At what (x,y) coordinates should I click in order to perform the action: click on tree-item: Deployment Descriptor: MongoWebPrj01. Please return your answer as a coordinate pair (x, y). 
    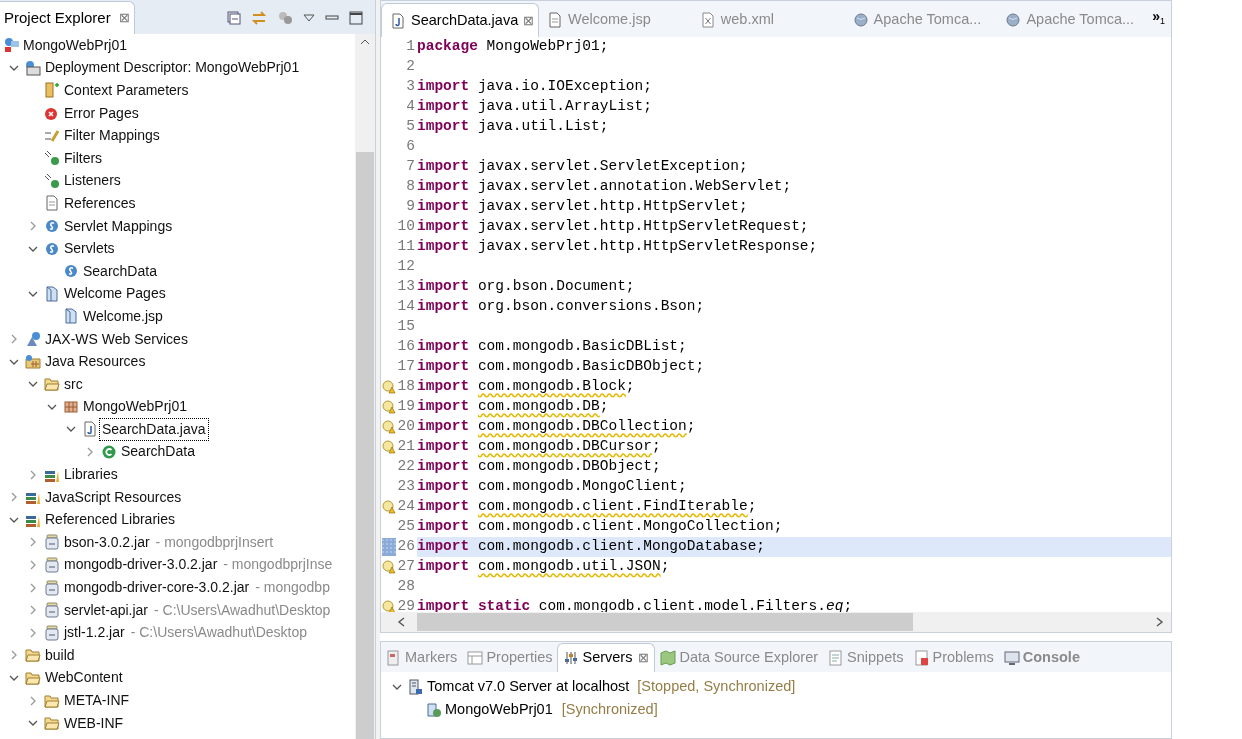
    Looking at the image, I should click on (172, 68).